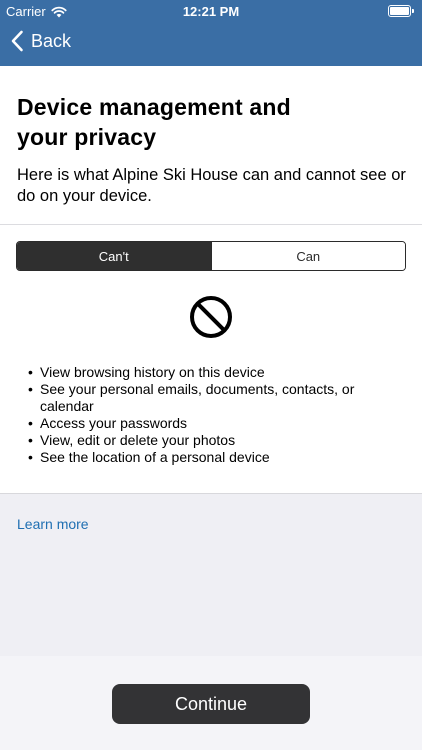 This screenshot has height=750, width=422. What do you see at coordinates (212, 122) in the screenshot?
I see `page-title: Device management and your privacy` at bounding box center [212, 122].